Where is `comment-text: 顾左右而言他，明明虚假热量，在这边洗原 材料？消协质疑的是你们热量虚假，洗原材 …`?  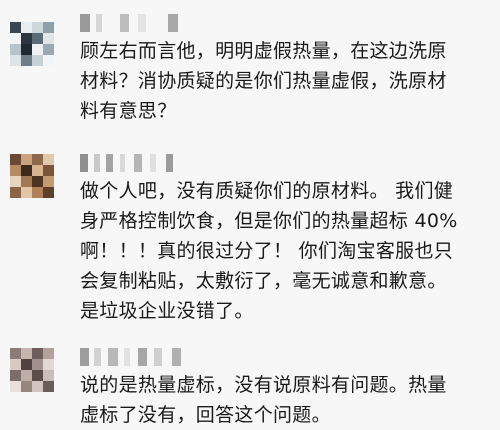 comment-text: 顾左右而言他，明明虚假热量，在这边洗原 材料？消协质疑的是你们热量虚假，洗原材 … is located at coordinates (263, 81).